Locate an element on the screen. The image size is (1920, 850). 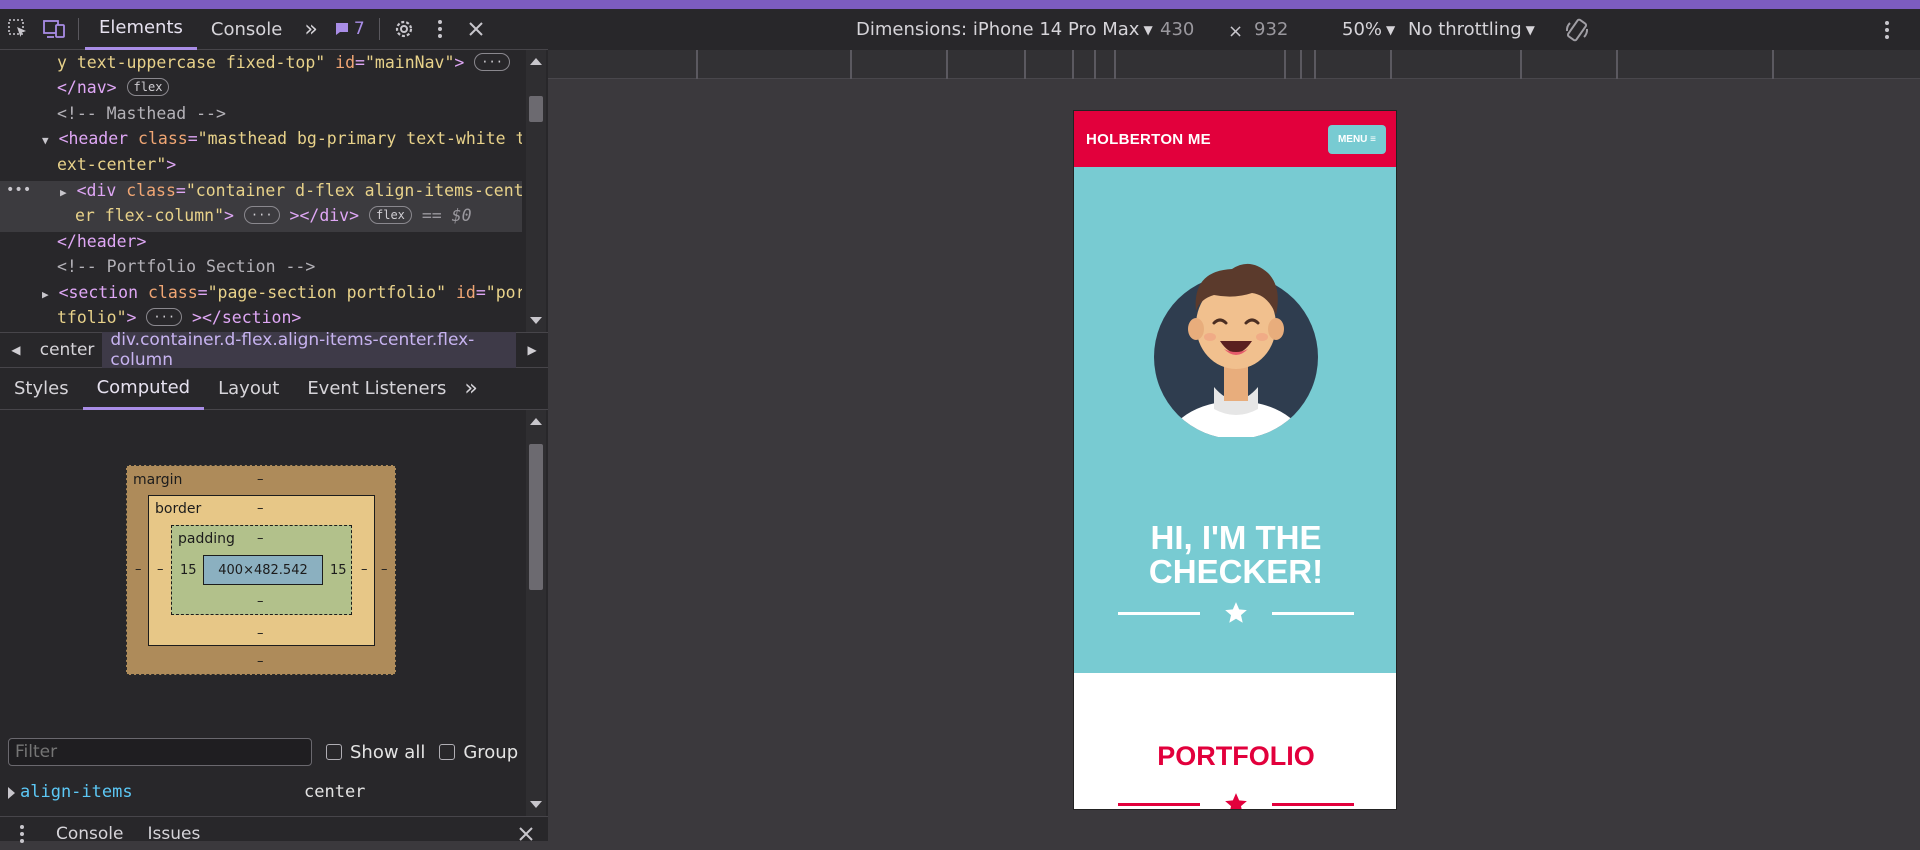
device-width-input: 430 is located at coordinates (1177, 29).